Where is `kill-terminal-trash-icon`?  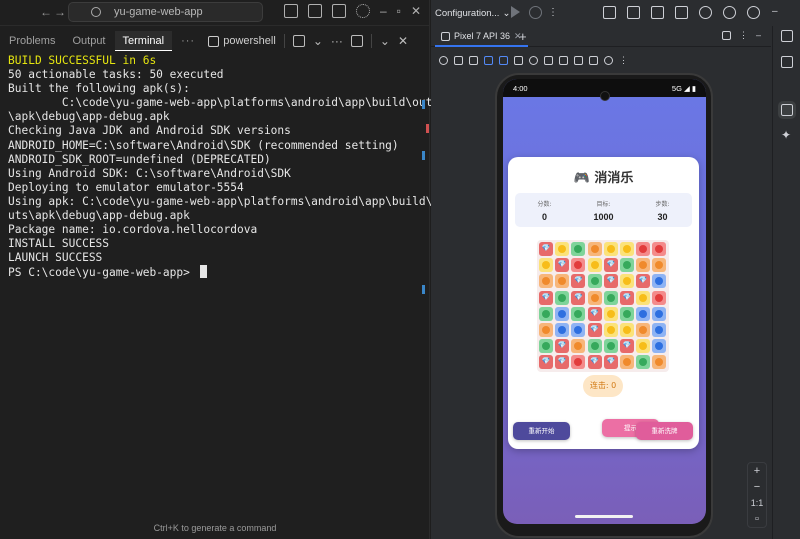
kill-terminal-trash-icon is located at coordinates (356, 41).